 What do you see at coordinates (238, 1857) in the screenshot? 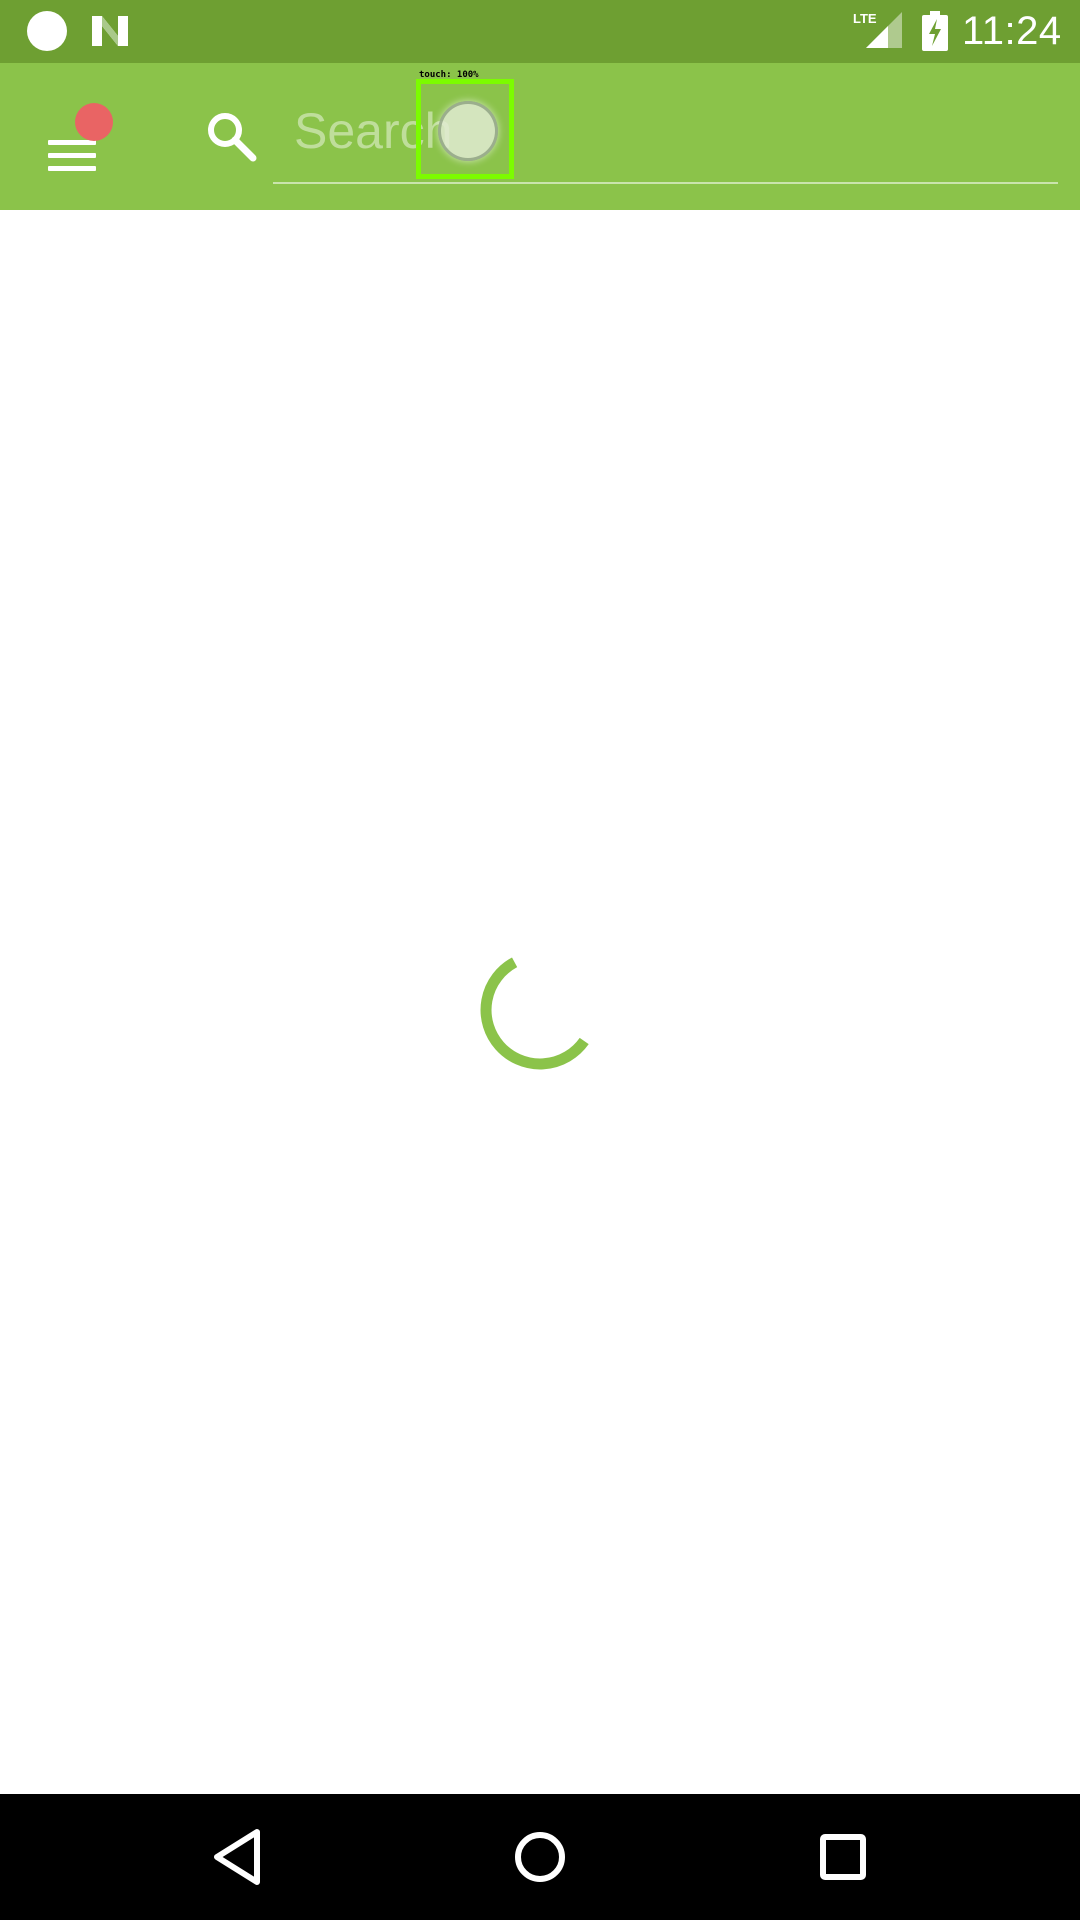
I see `back-icon` at bounding box center [238, 1857].